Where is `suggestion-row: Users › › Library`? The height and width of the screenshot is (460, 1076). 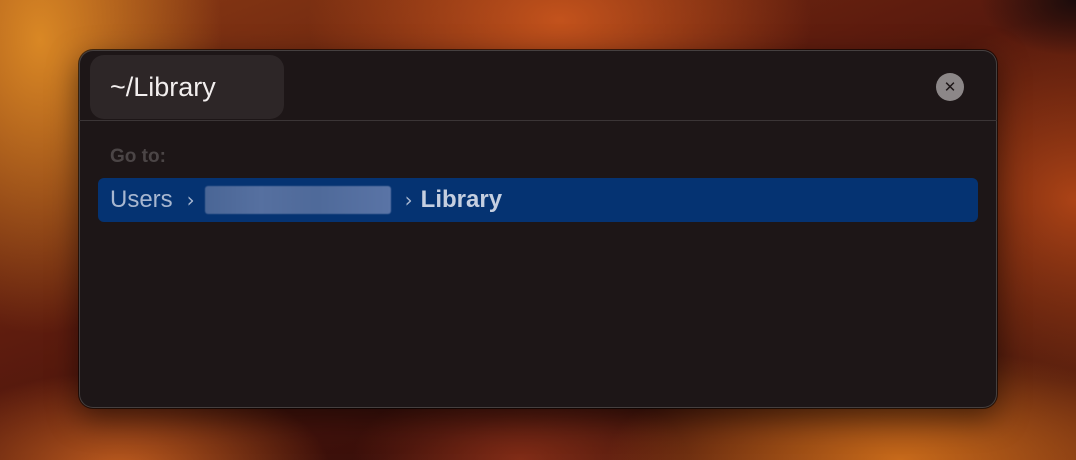 suggestion-row: Users › › Library is located at coordinates (538, 200).